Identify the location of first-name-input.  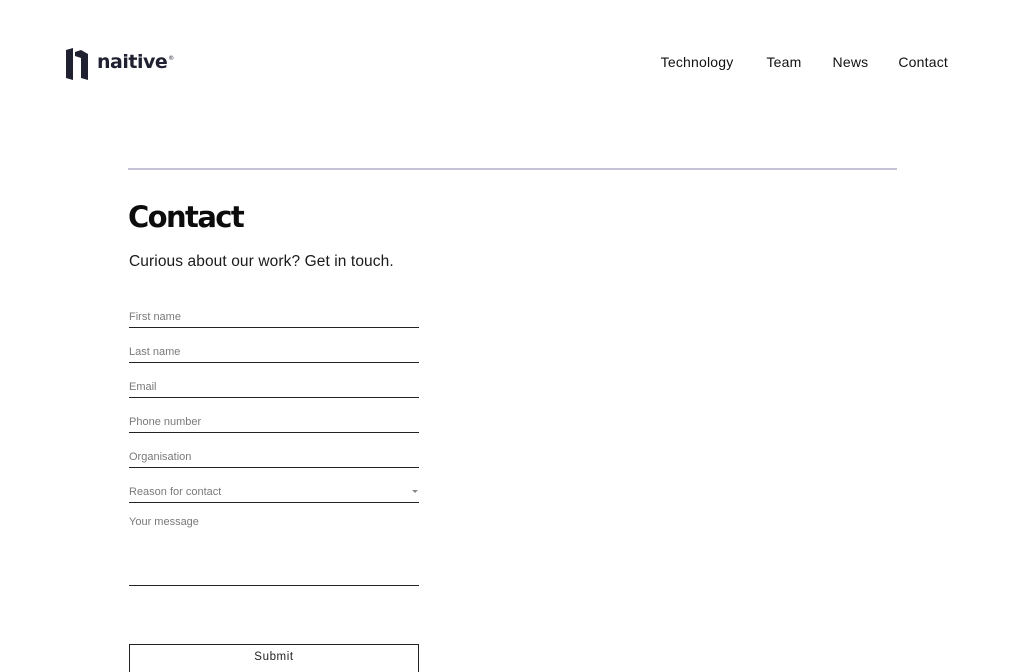
(274, 317).